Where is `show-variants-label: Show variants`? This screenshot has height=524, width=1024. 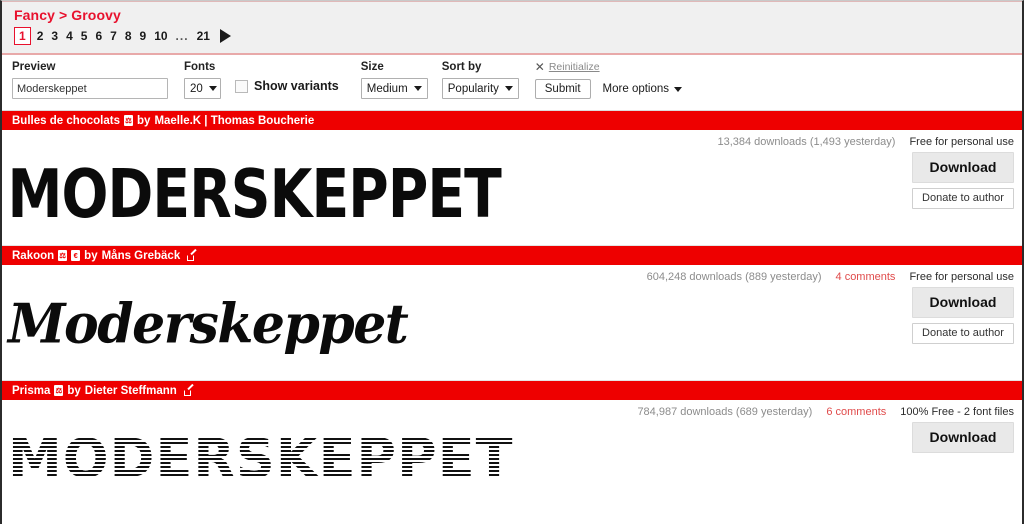 show-variants-label: Show variants is located at coordinates (296, 86).